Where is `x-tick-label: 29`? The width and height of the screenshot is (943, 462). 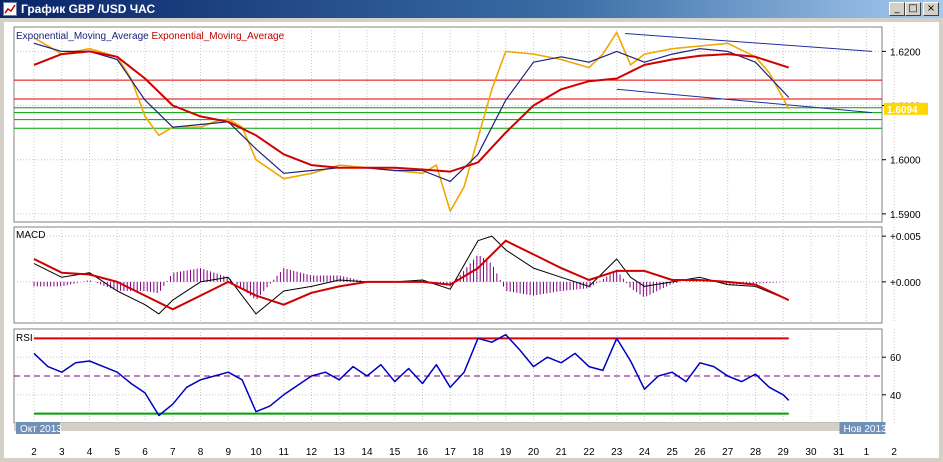
x-tick-label: 29 is located at coordinates (784, 452).